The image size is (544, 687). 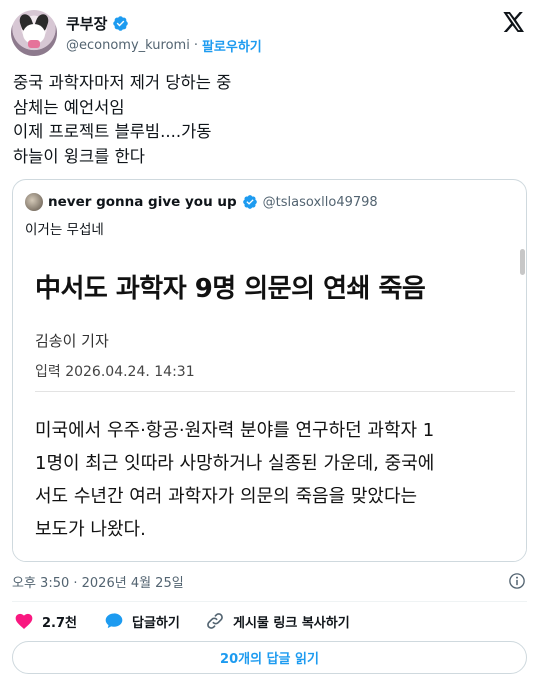 What do you see at coordinates (275, 391) in the screenshot?
I see `article-divider` at bounding box center [275, 391].